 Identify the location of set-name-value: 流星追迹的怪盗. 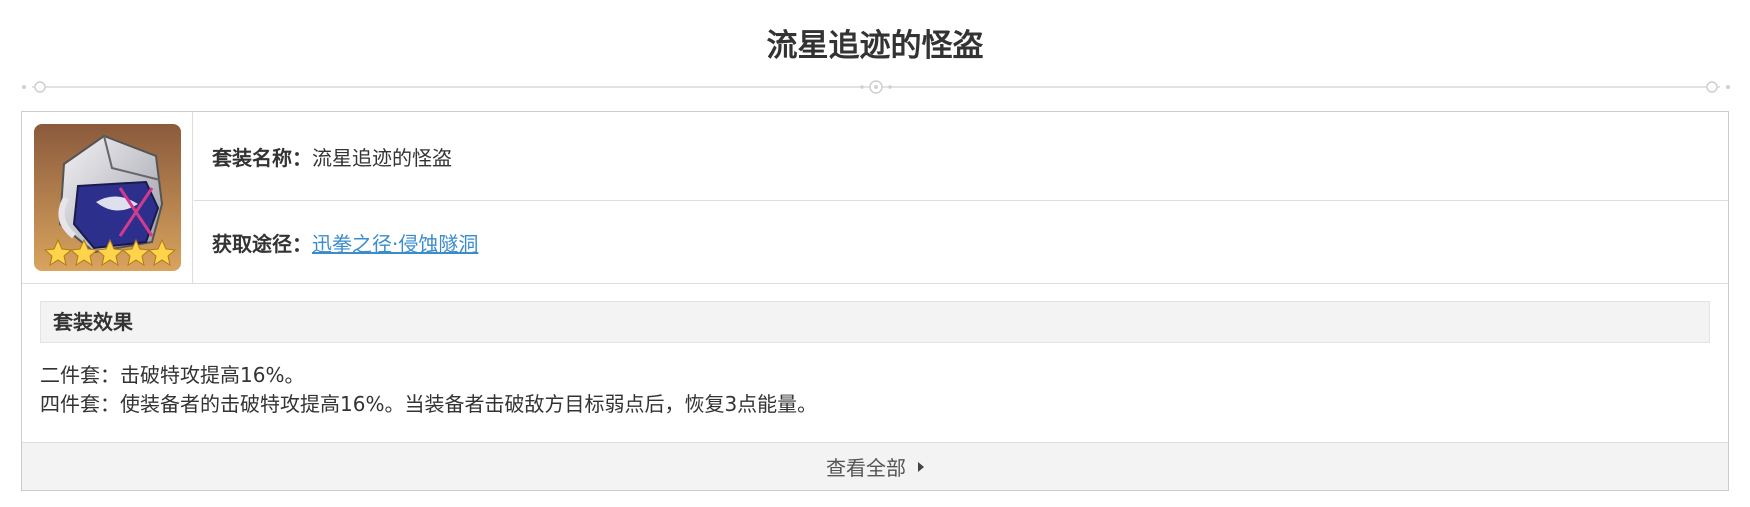
(382, 157).